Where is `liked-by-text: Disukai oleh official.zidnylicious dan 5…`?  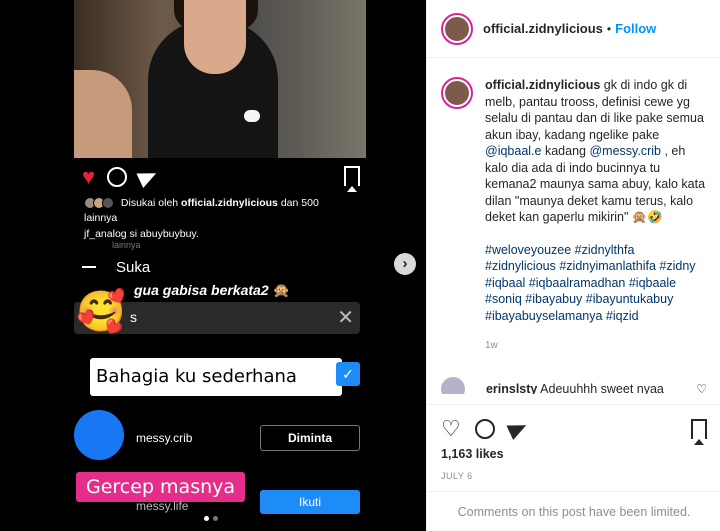 liked-by-text: Disukai oleh official.zidnylicious dan 5… is located at coordinates (201, 210).